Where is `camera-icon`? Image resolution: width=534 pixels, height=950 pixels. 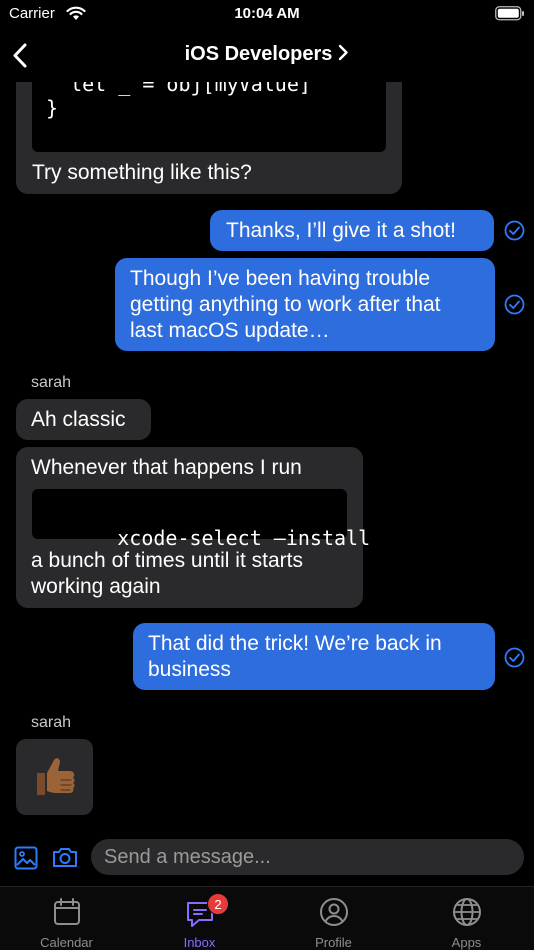 camera-icon is located at coordinates (65, 857).